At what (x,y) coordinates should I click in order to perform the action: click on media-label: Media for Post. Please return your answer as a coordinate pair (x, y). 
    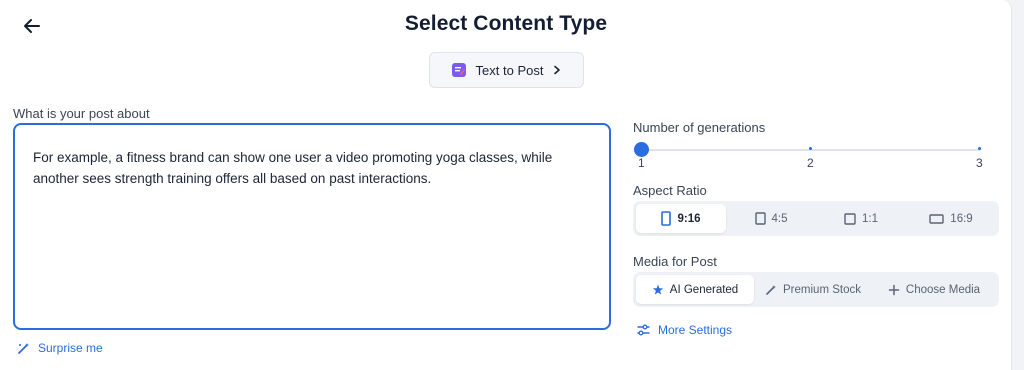
    Looking at the image, I should click on (675, 261).